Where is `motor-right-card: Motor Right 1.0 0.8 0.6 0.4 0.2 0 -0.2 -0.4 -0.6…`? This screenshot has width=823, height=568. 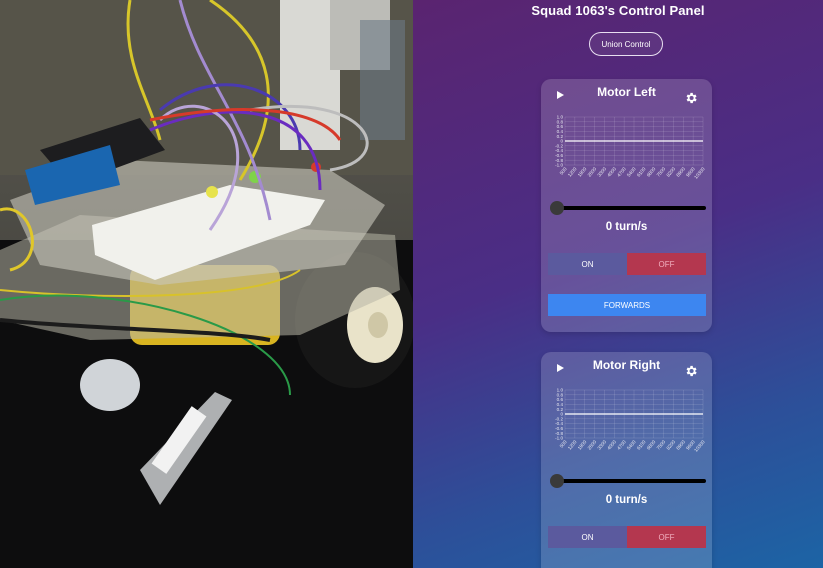
motor-right-card: Motor Right 1.0 0.8 0.6 0.4 0.2 0 -0.2 -0.4 -0.6… is located at coordinates (626, 460).